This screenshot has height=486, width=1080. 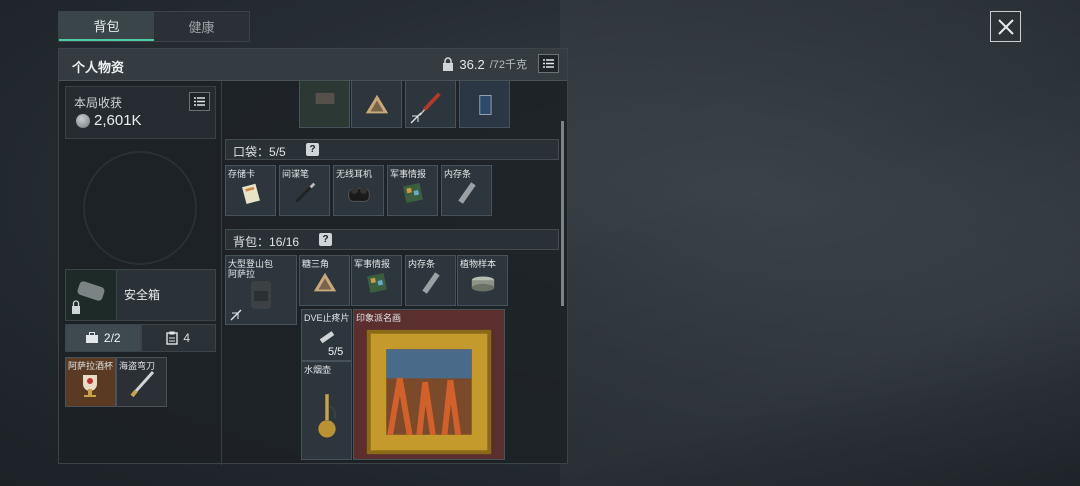 I want to click on painting-icon, so click(x=429, y=392).